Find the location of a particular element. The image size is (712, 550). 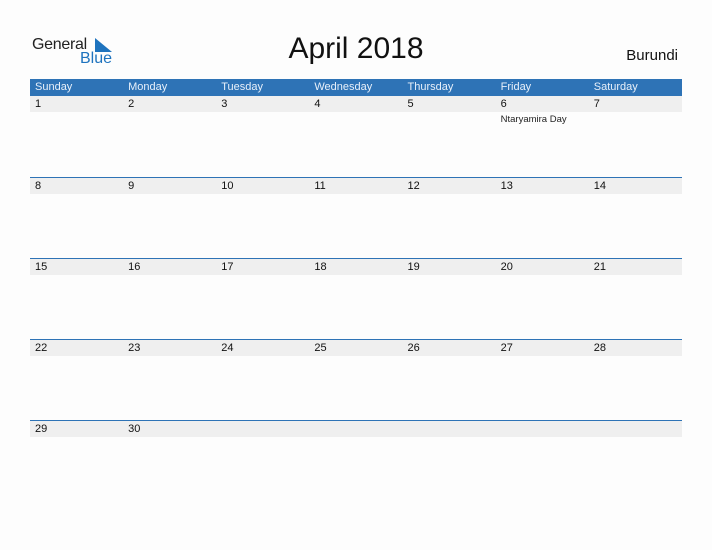

day-number-band: 1 2 3 4 5 6 7 is located at coordinates (356, 104).